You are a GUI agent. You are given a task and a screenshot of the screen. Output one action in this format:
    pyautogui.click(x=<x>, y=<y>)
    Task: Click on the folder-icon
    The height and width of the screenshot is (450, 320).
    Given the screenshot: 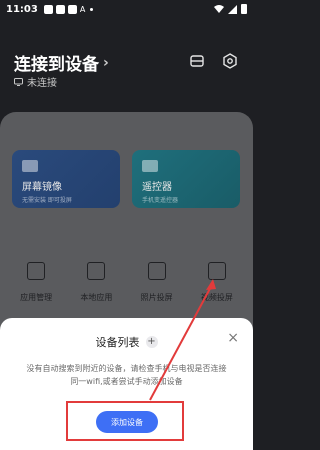 What is the action you would take?
    pyautogui.click(x=96, y=271)
    